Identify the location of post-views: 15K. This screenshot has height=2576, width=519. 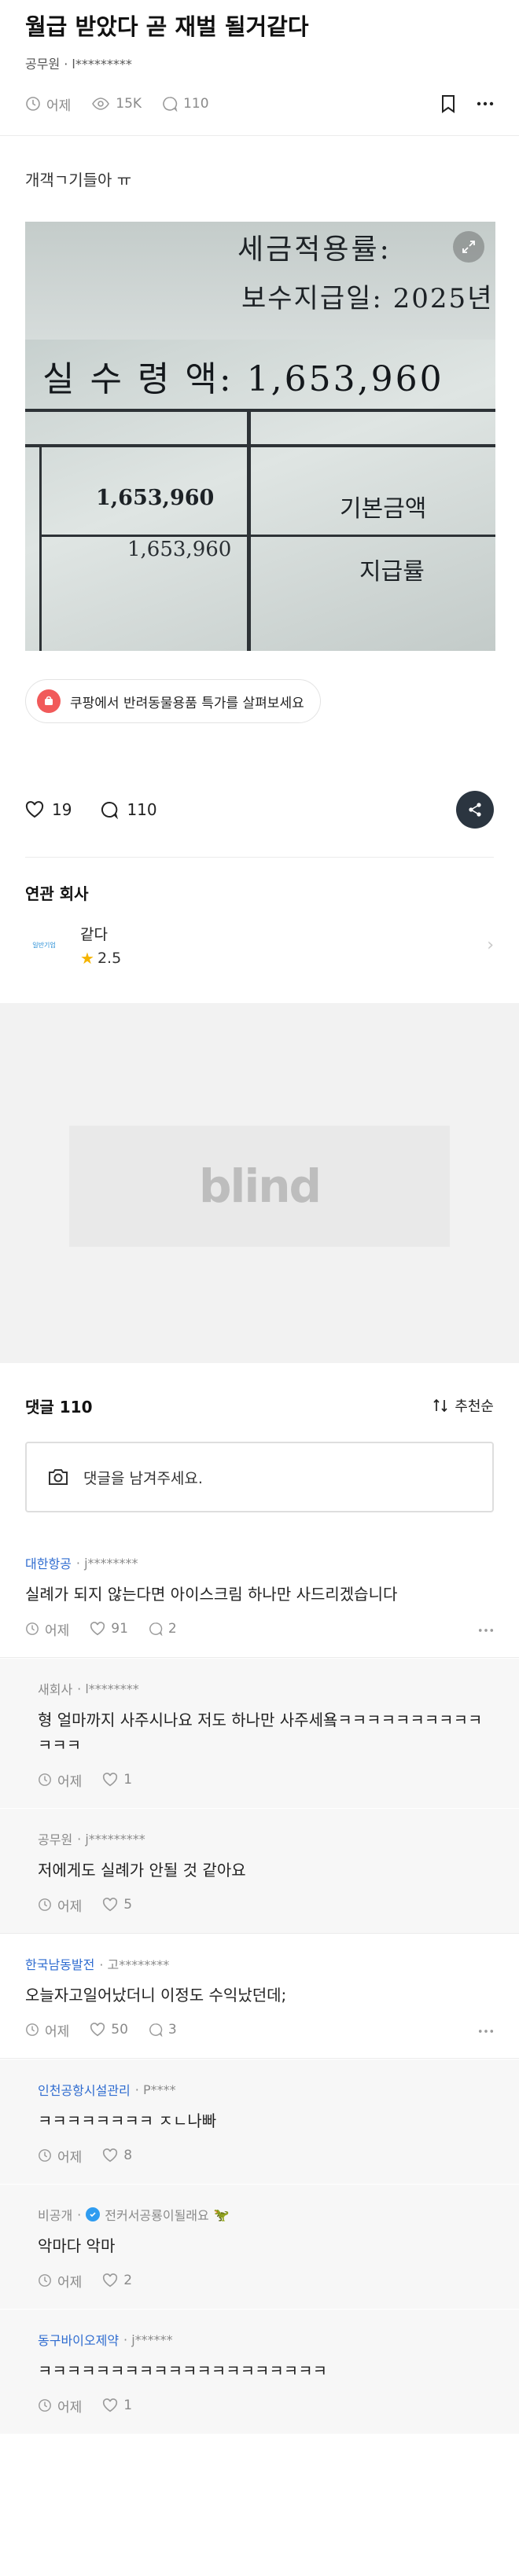
(116, 104).